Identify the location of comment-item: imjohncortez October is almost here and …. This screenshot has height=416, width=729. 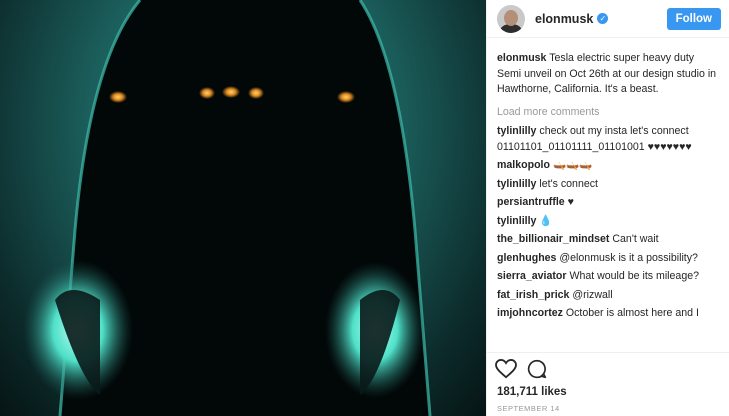
(609, 314).